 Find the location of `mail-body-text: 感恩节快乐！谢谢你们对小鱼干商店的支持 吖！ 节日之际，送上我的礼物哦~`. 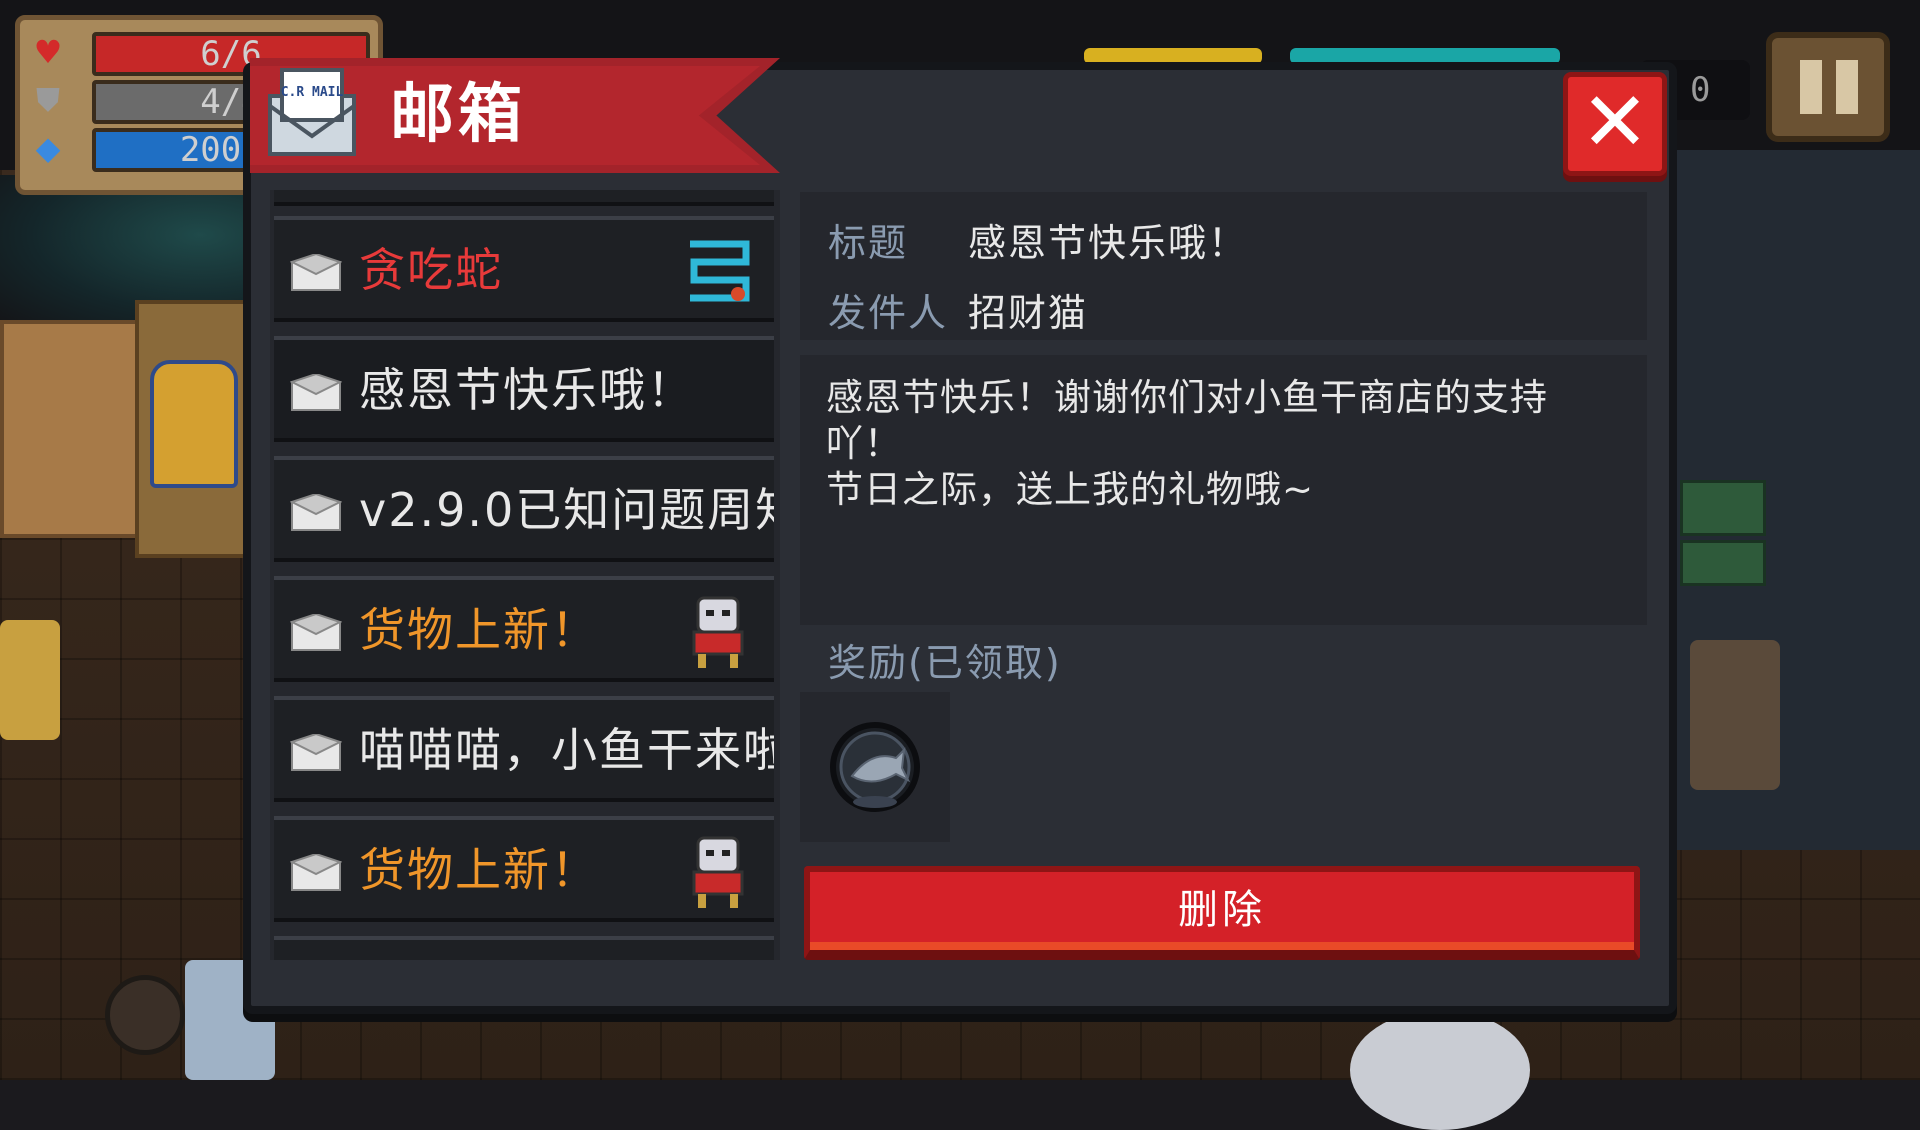

mail-body-text: 感恩节快乐！谢谢你们对小鱼干商店的支持 吖！ 节日之际，送上我的礼物哦~ is located at coordinates (1187, 443).